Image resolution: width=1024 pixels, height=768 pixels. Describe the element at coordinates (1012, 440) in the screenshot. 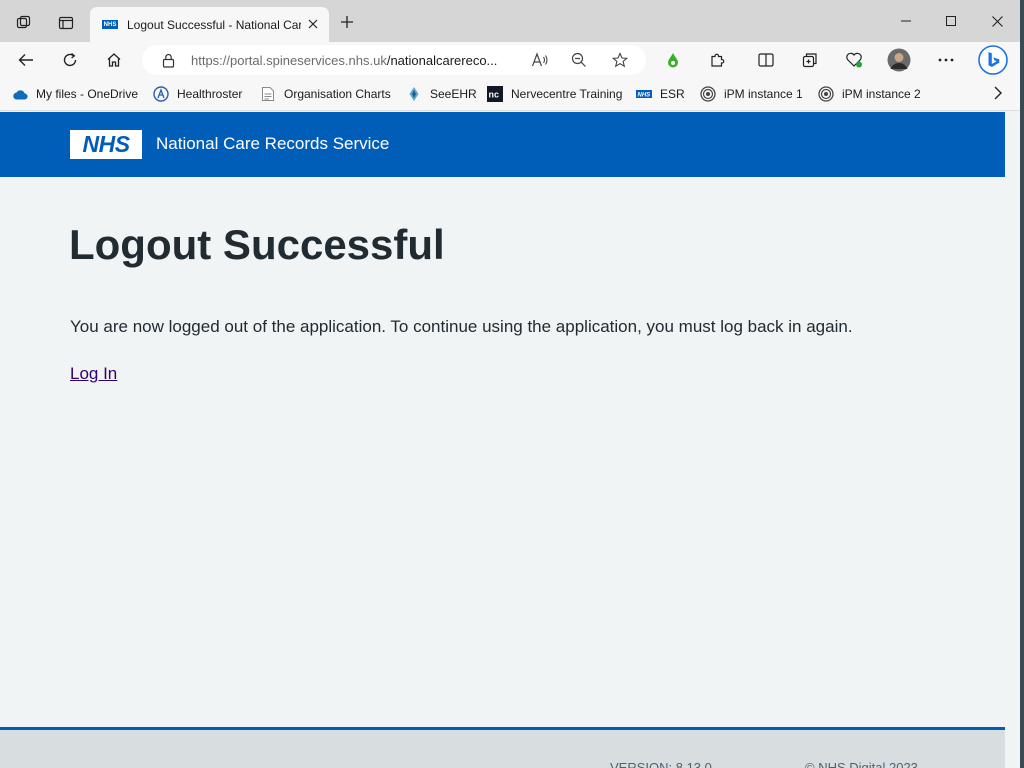

I see `scrollbar-track` at that location.